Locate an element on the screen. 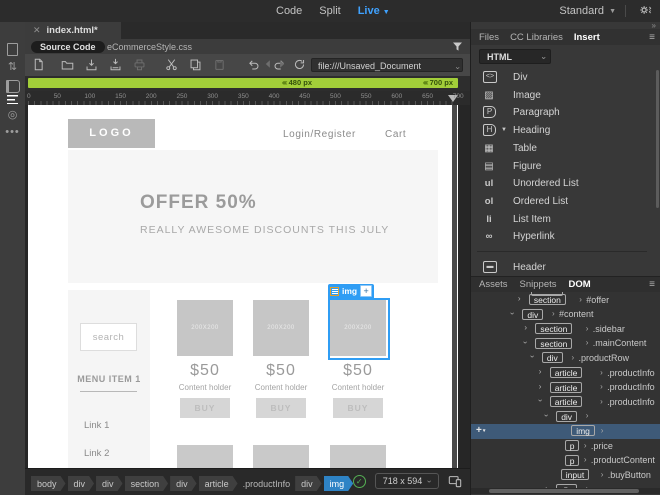 The width and height of the screenshot is (660, 495). inspect-mode-icon: ◎ is located at coordinates (12, 114).